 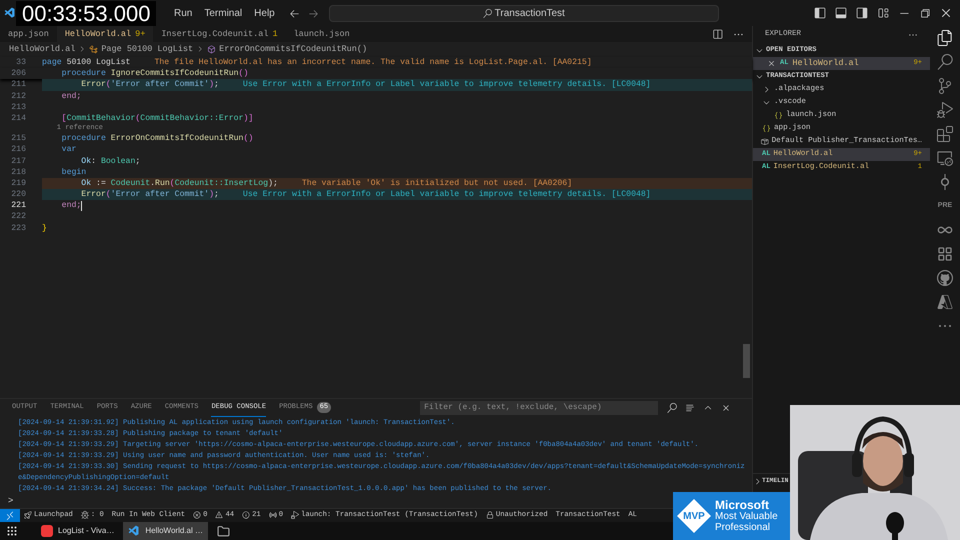 I want to click on code-text: }, so click(x=44, y=228).